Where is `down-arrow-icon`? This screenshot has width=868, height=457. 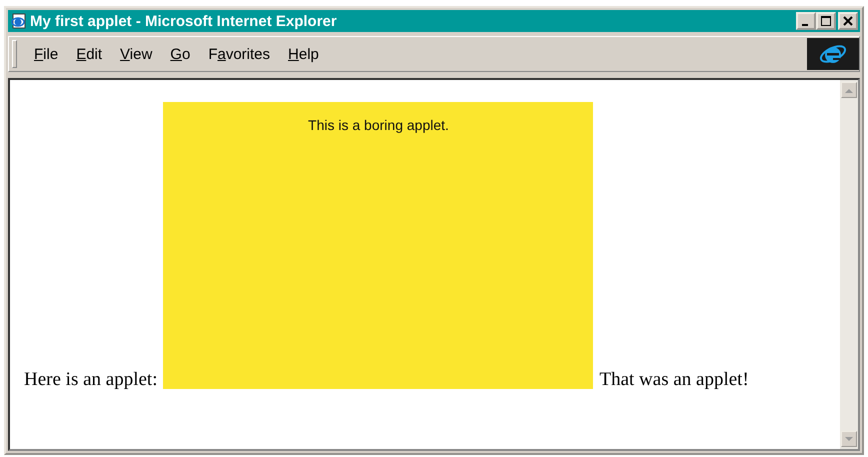
down-arrow-icon is located at coordinates (849, 439).